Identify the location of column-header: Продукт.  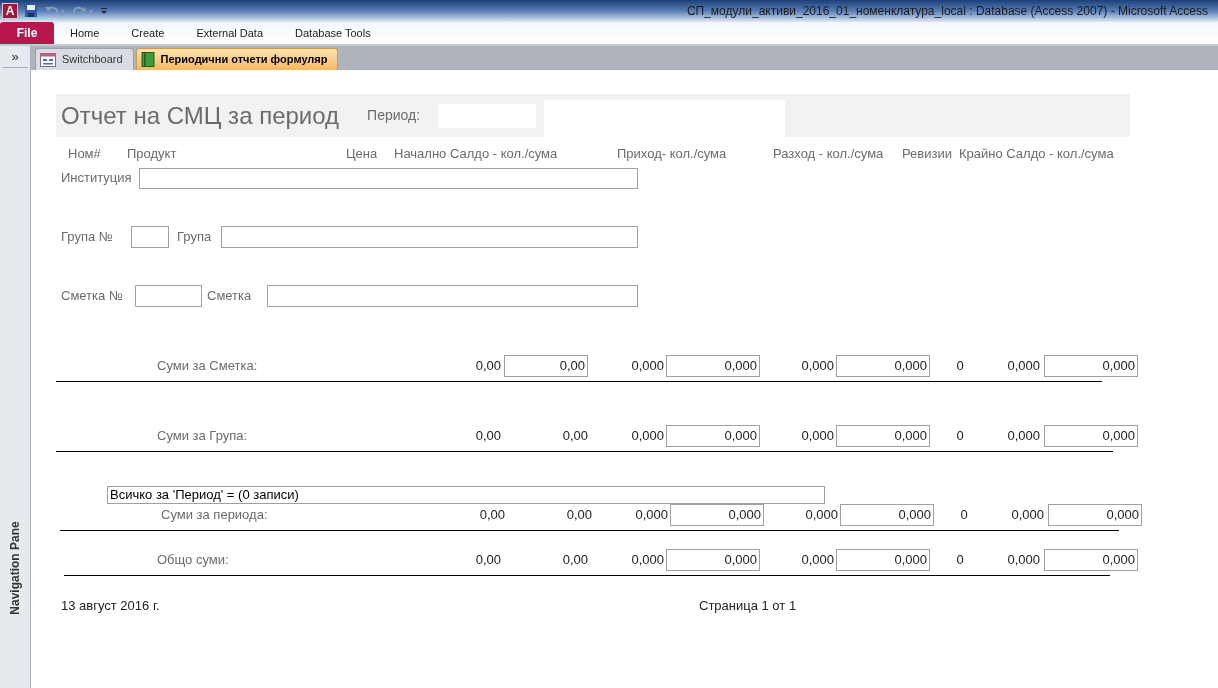
(152, 154).